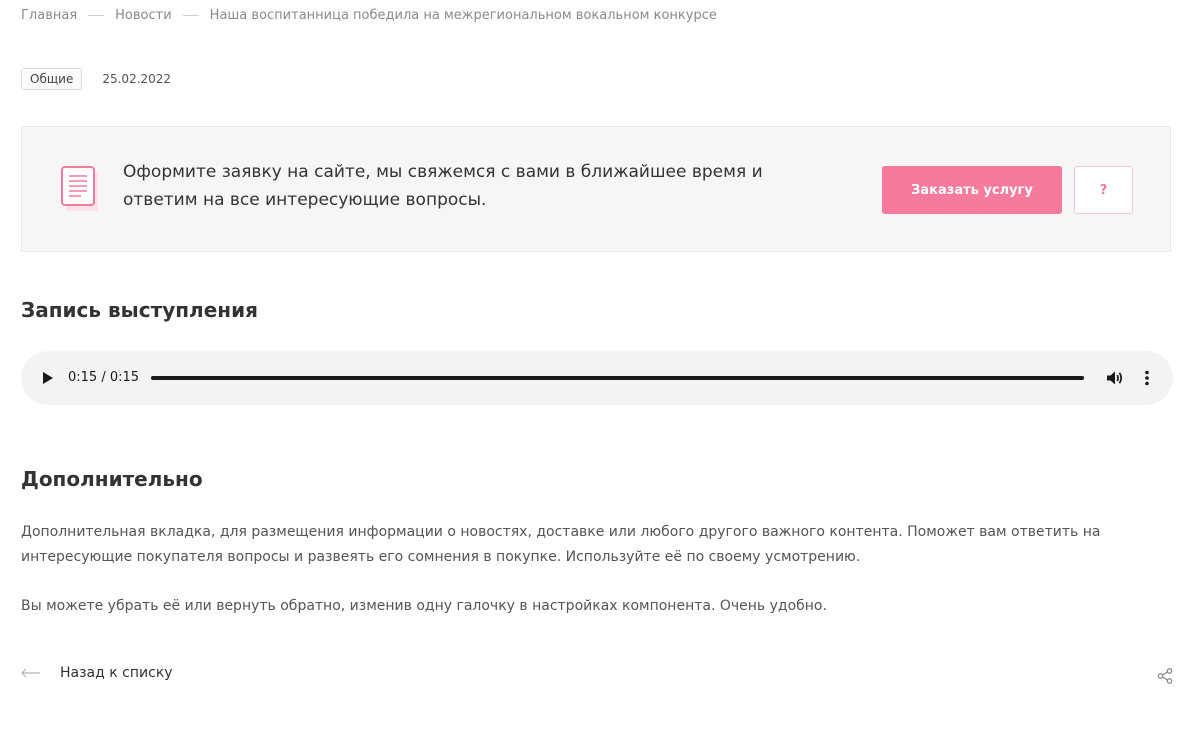 Image resolution: width=1181 pixels, height=737 pixels. I want to click on audio-time: 0:15 / 0:15, so click(104, 377).